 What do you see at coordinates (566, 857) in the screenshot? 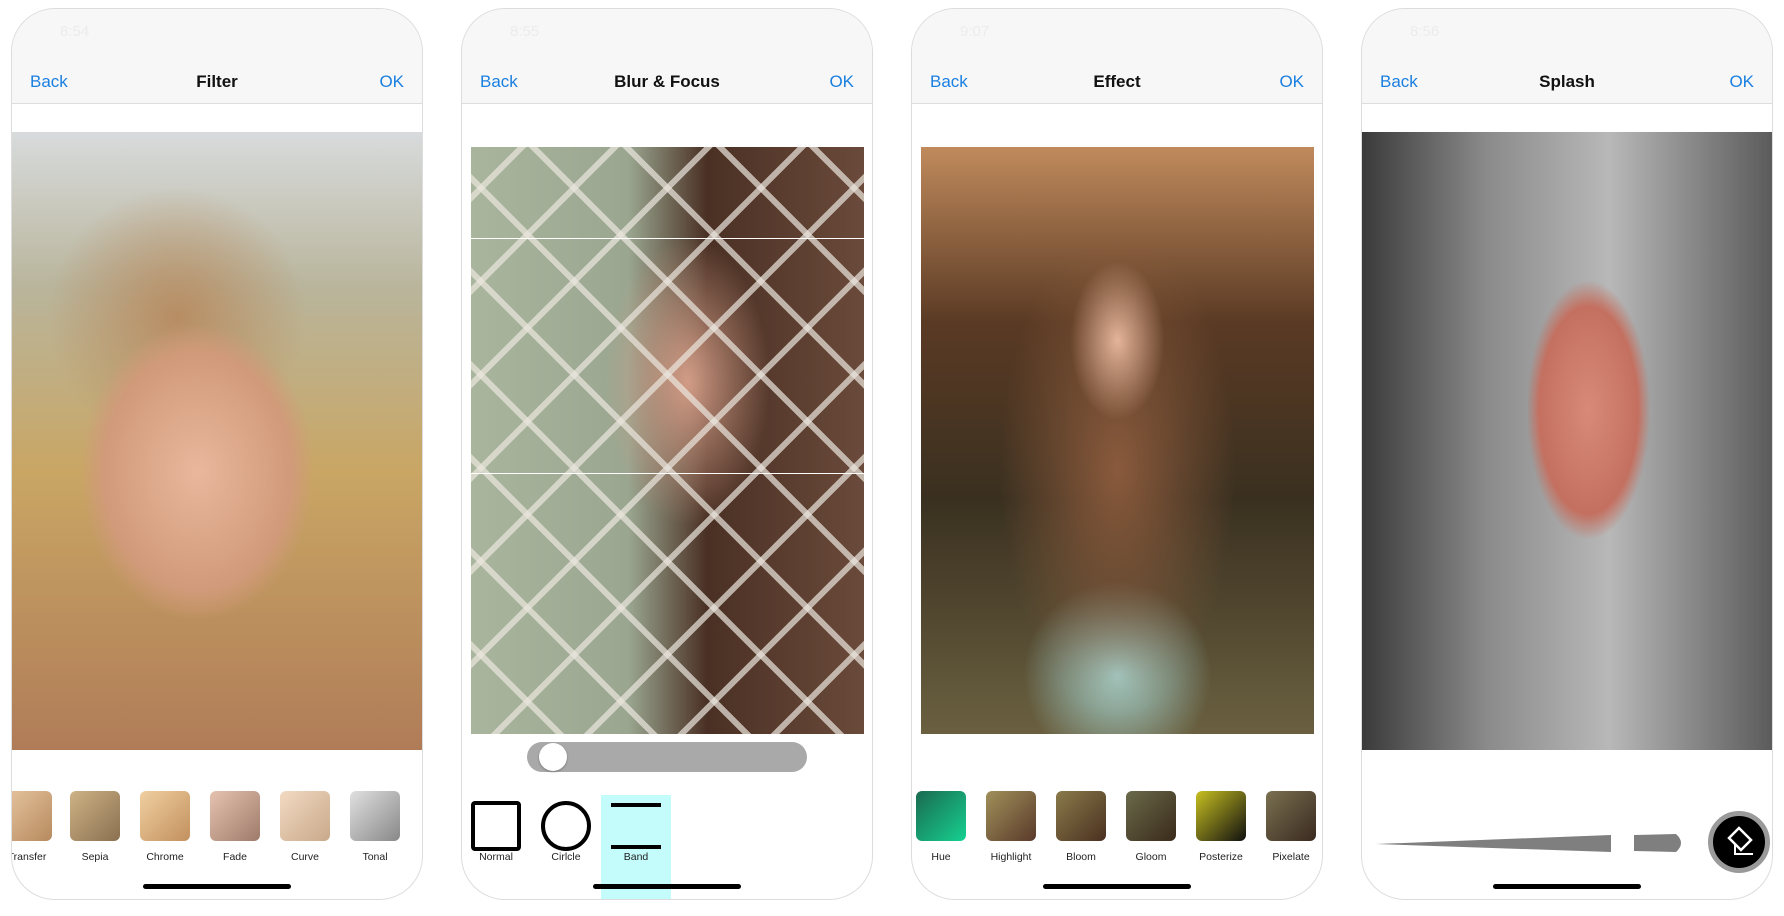
I see `mode-label: Cirlcle` at bounding box center [566, 857].